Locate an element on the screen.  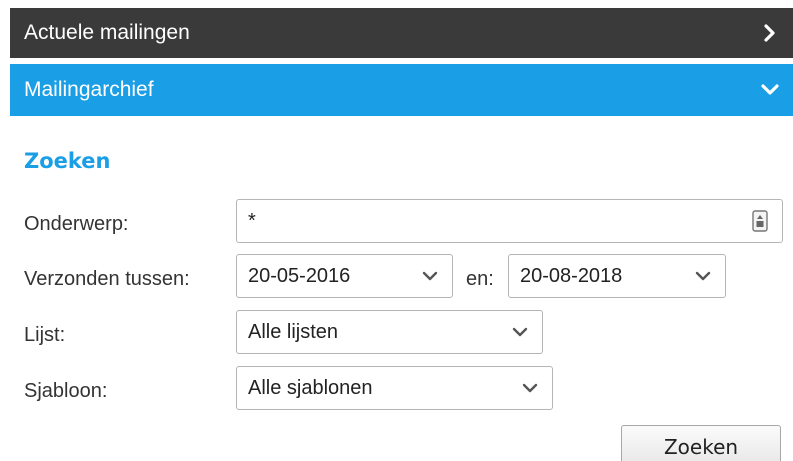
accordion-current-mailings: Actuele mailingen is located at coordinates (401, 33).